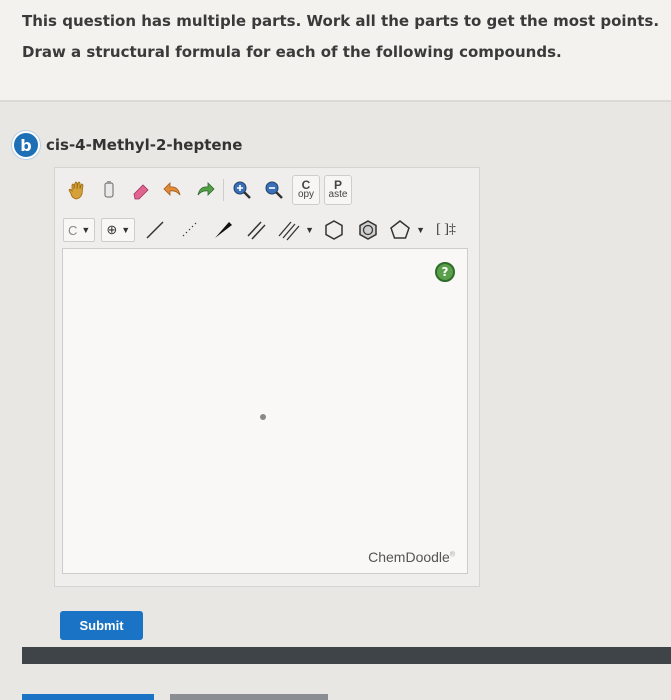 The image size is (671, 700). Describe the element at coordinates (79, 230) in the screenshot. I see `atom-selector: C ▼` at that location.